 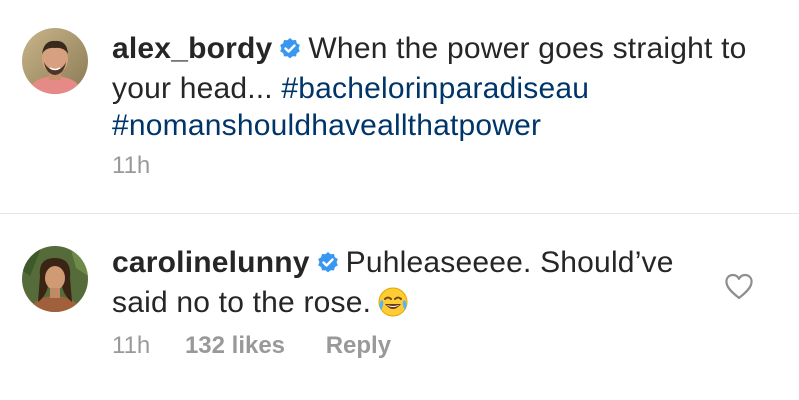 I want to click on comment-timestamp: 11h, so click(x=131, y=345).